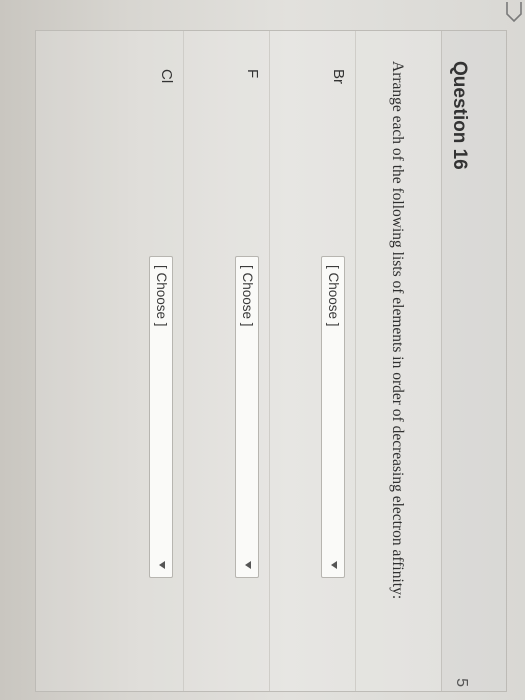 The height and width of the screenshot is (700, 525). I want to click on row-label: F, so click(252, 74).